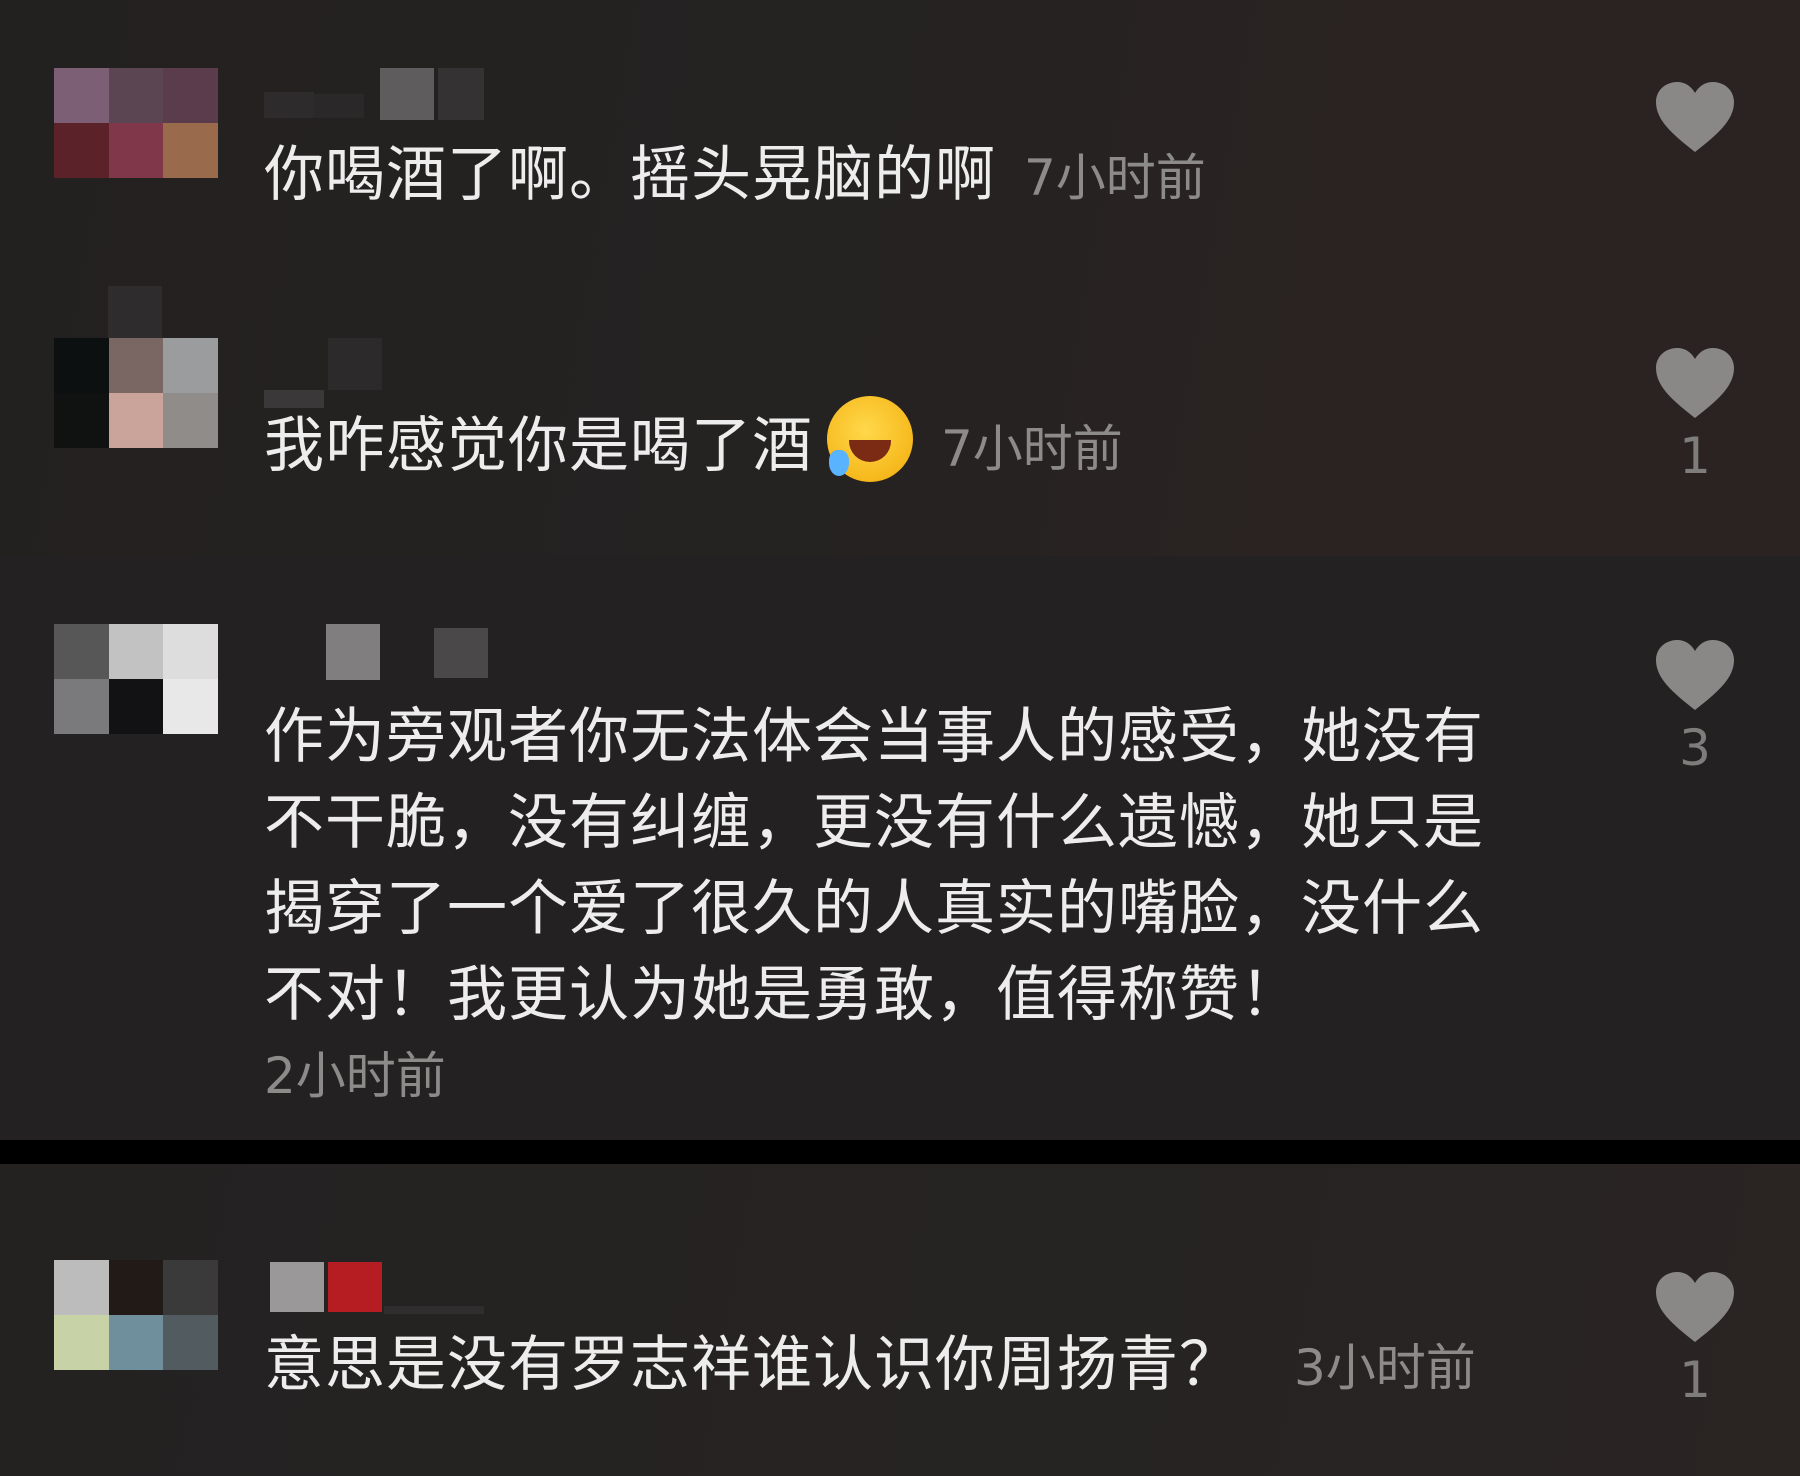 The image size is (1800, 1476). What do you see at coordinates (1695, 748) in the screenshot?
I see `like-count: 3` at bounding box center [1695, 748].